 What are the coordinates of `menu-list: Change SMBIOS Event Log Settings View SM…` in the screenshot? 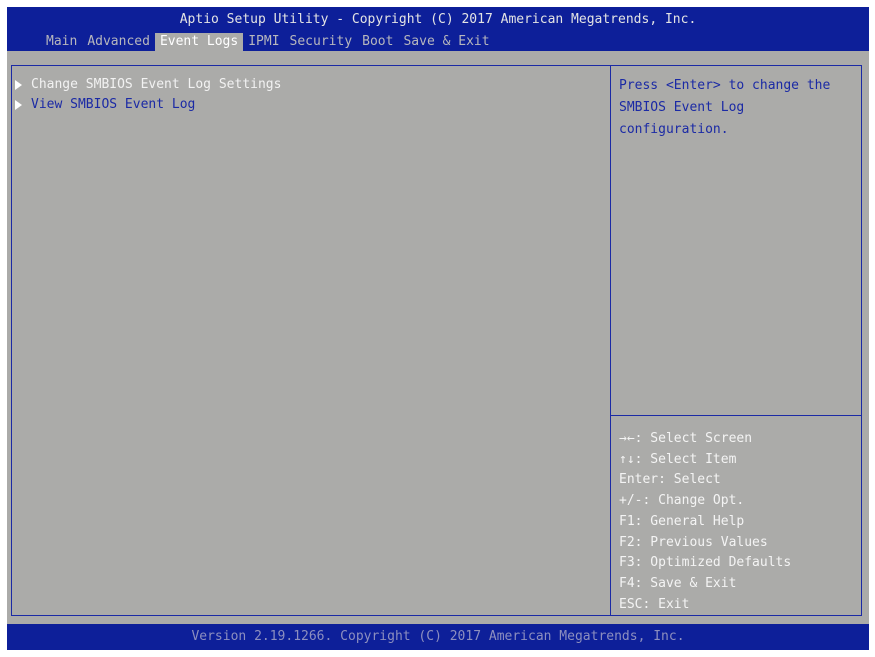 It's located at (148, 95).